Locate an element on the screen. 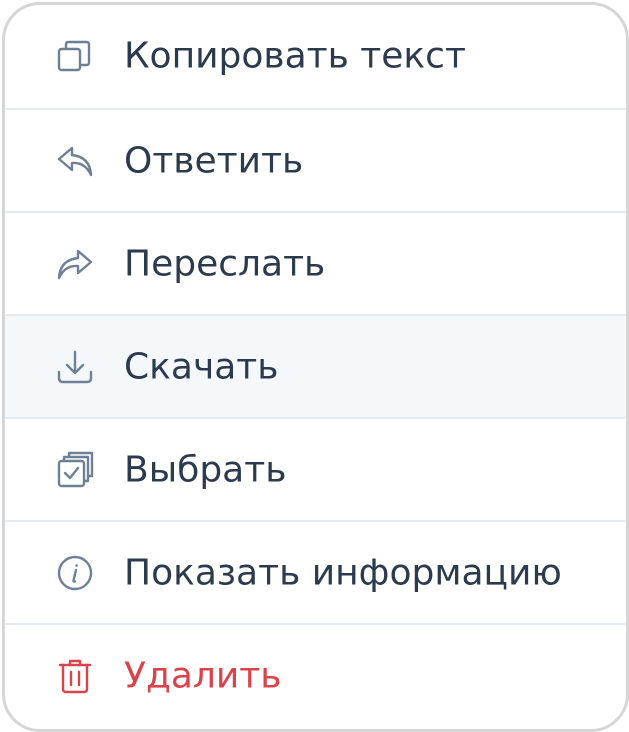  menu-item-label: Выбрать is located at coordinates (205, 469).